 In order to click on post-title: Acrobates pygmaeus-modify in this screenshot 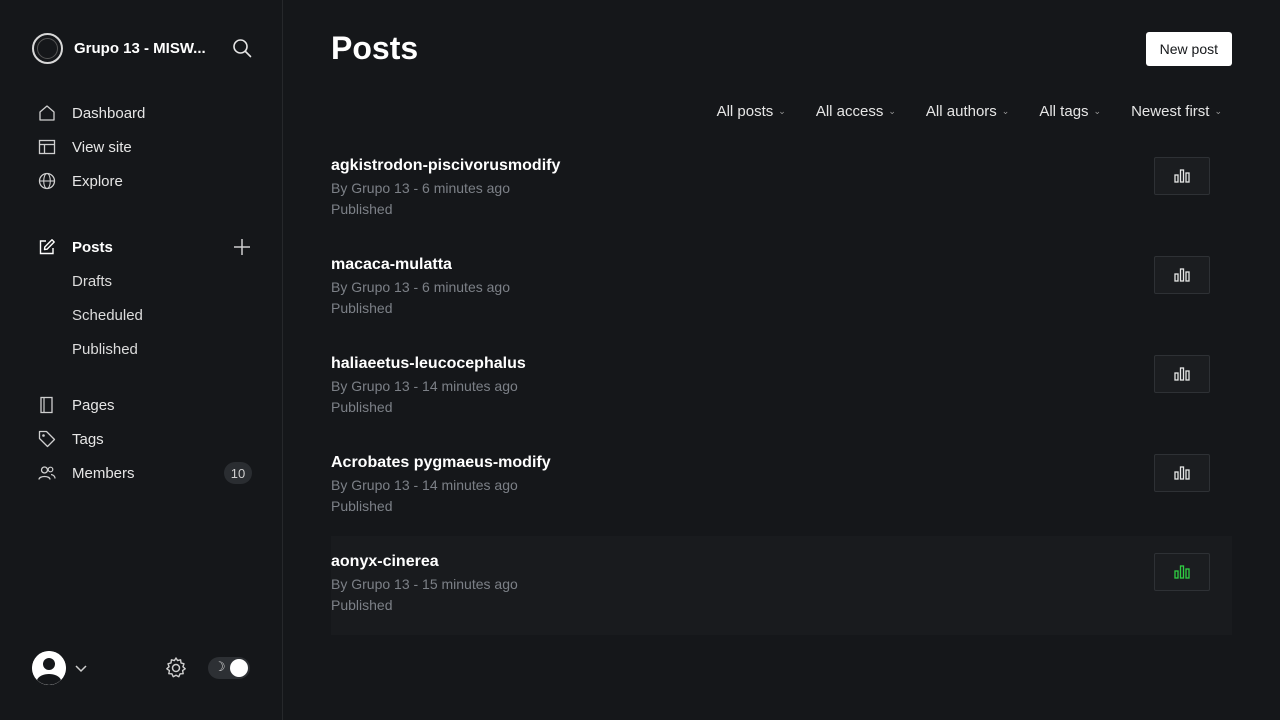, I will do `click(781, 464)`.